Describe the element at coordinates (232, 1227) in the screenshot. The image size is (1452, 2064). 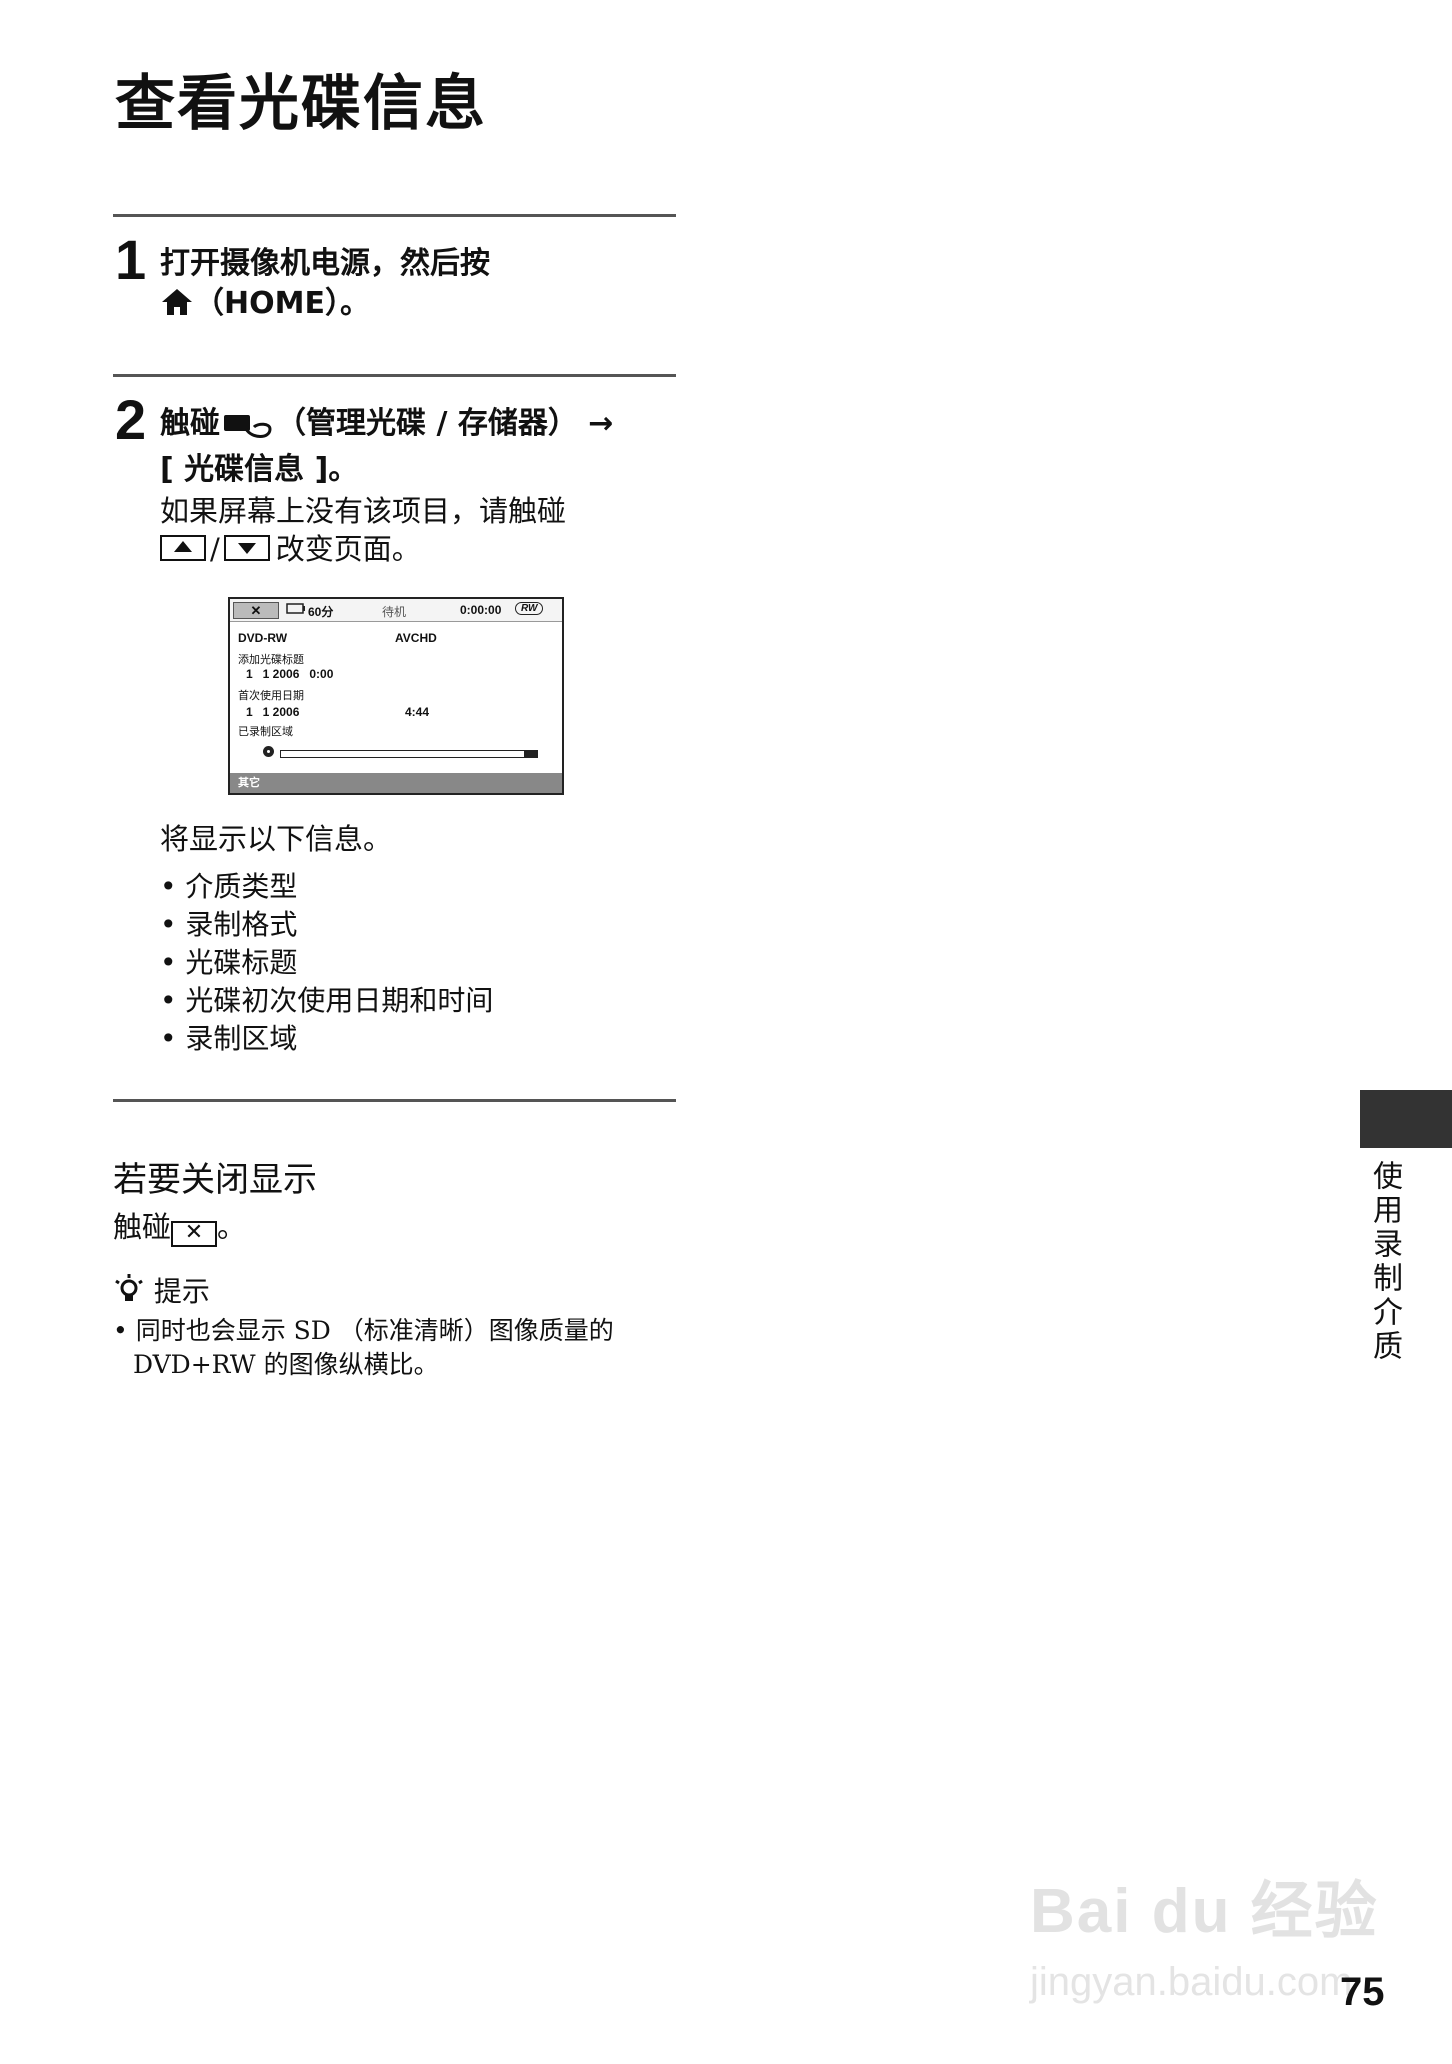
I see `close-text-end: 。` at that location.